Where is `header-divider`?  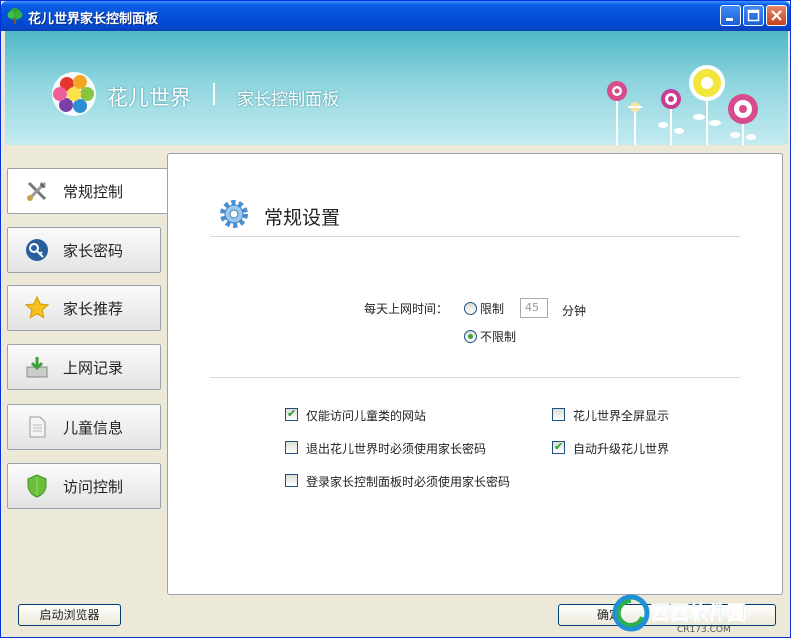
header-divider is located at coordinates (214, 94).